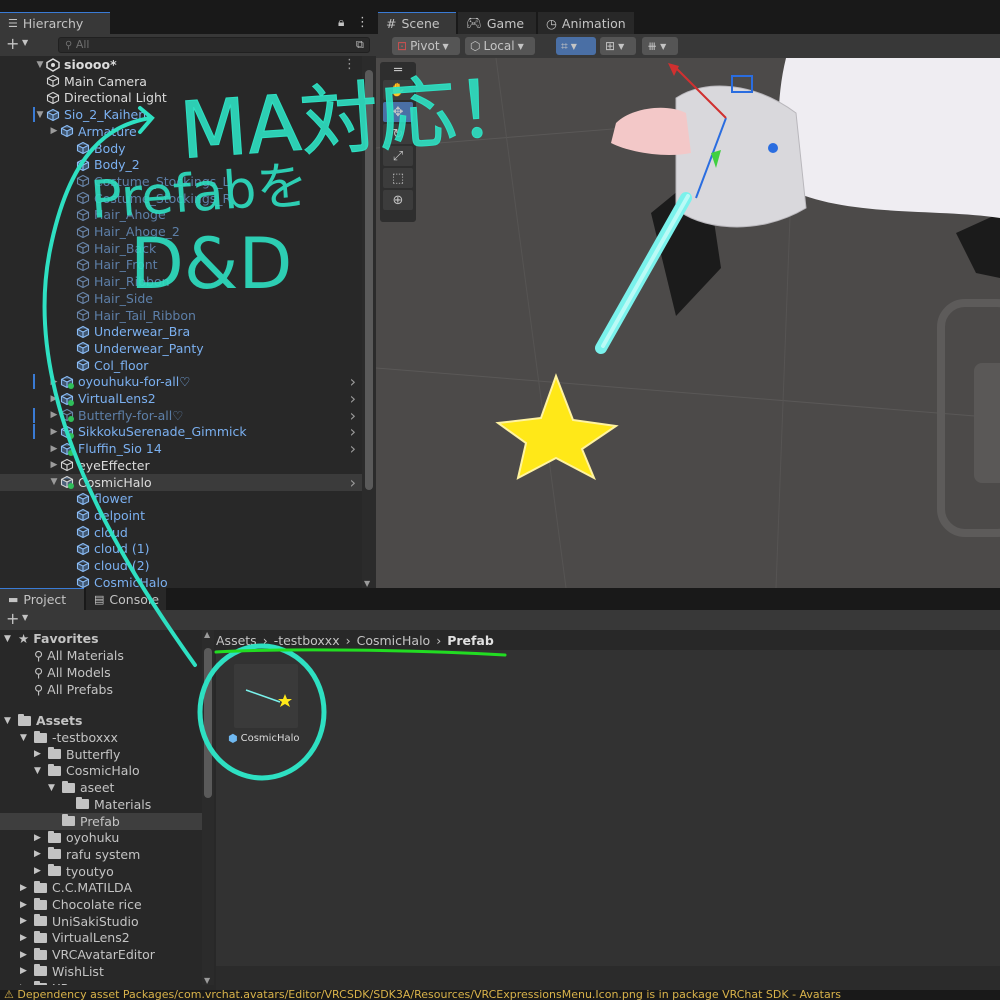 The height and width of the screenshot is (1000, 1000). What do you see at coordinates (181, 114) in the screenshot?
I see `hierarchy-item: ▼ Sio_2_Kaihen` at bounding box center [181, 114].